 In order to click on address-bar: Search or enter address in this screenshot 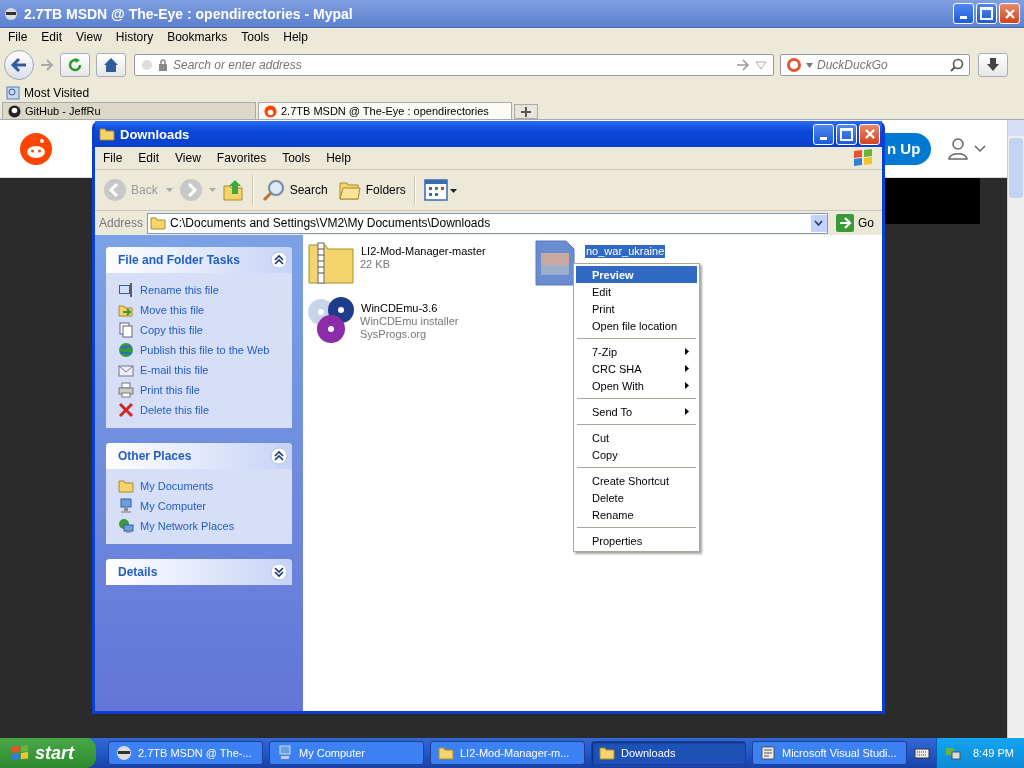, I will do `click(454, 65)`.